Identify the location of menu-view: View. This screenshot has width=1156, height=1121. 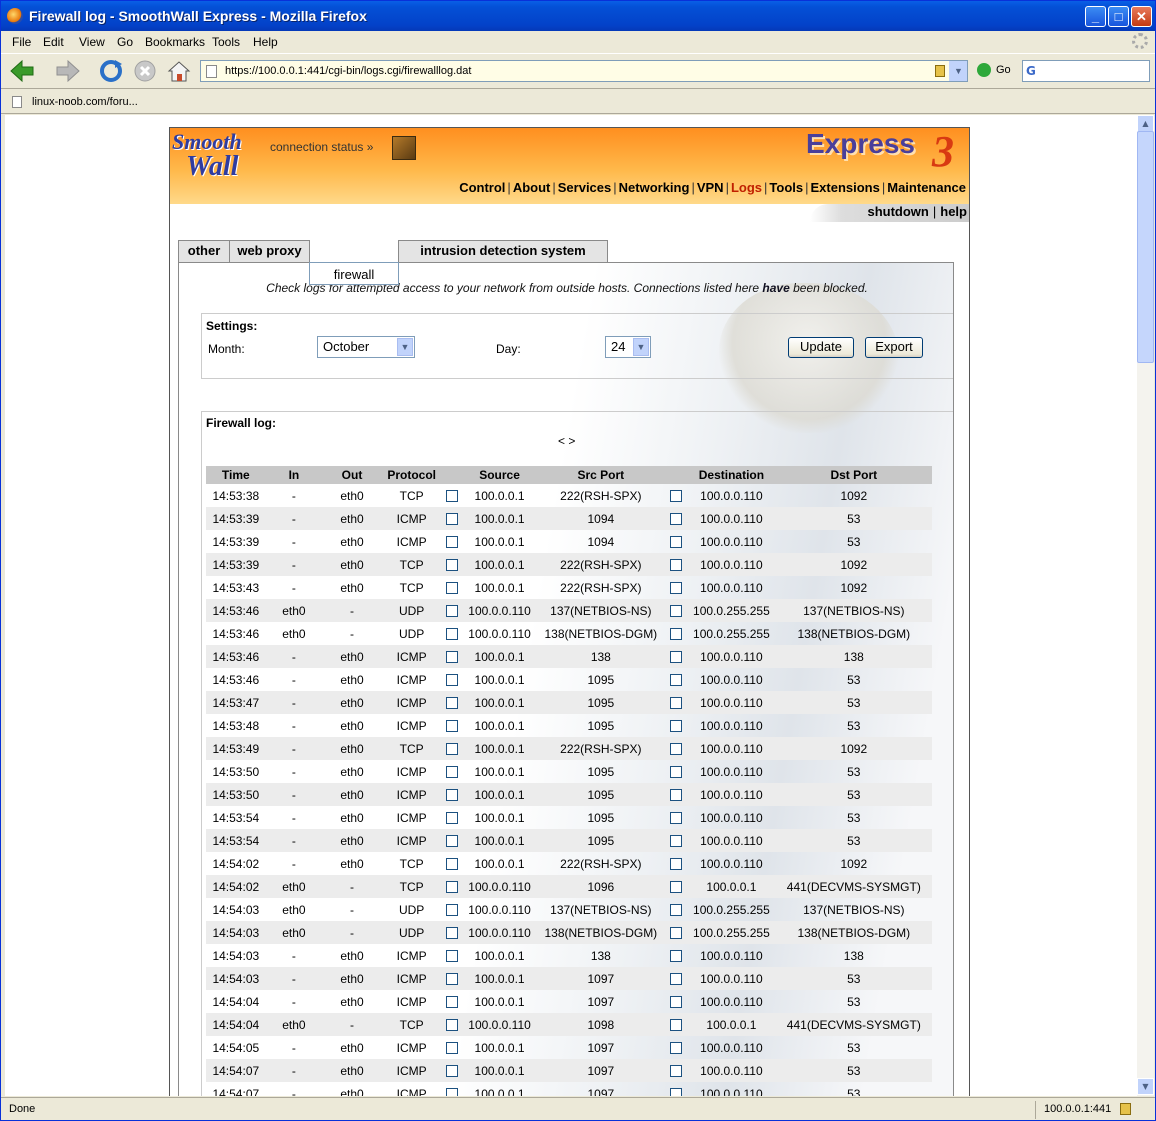
(92, 42).